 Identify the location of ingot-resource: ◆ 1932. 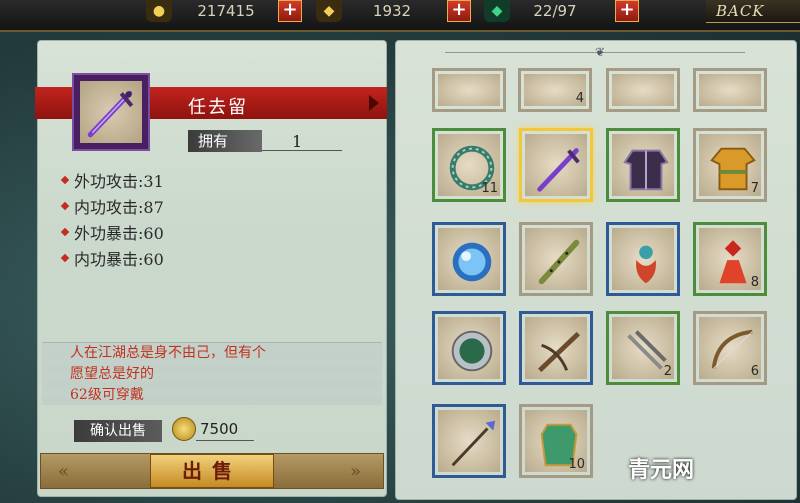
(379, 11).